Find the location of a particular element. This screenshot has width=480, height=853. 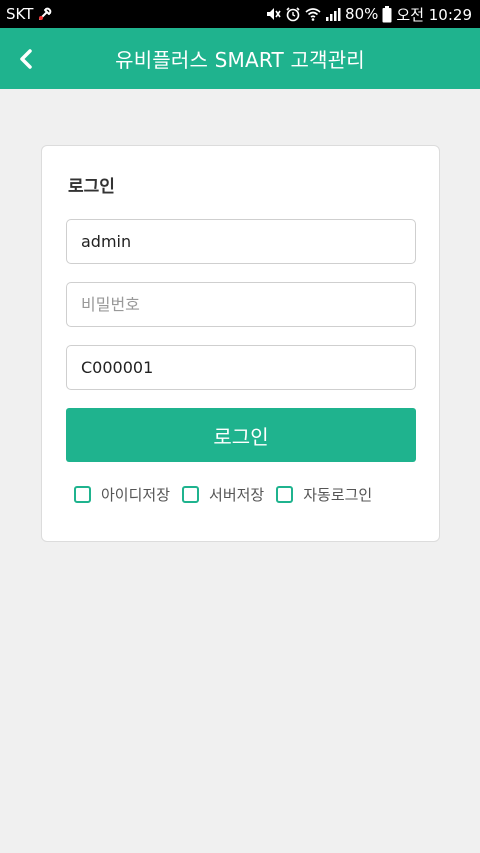

back-button is located at coordinates (25, 59).